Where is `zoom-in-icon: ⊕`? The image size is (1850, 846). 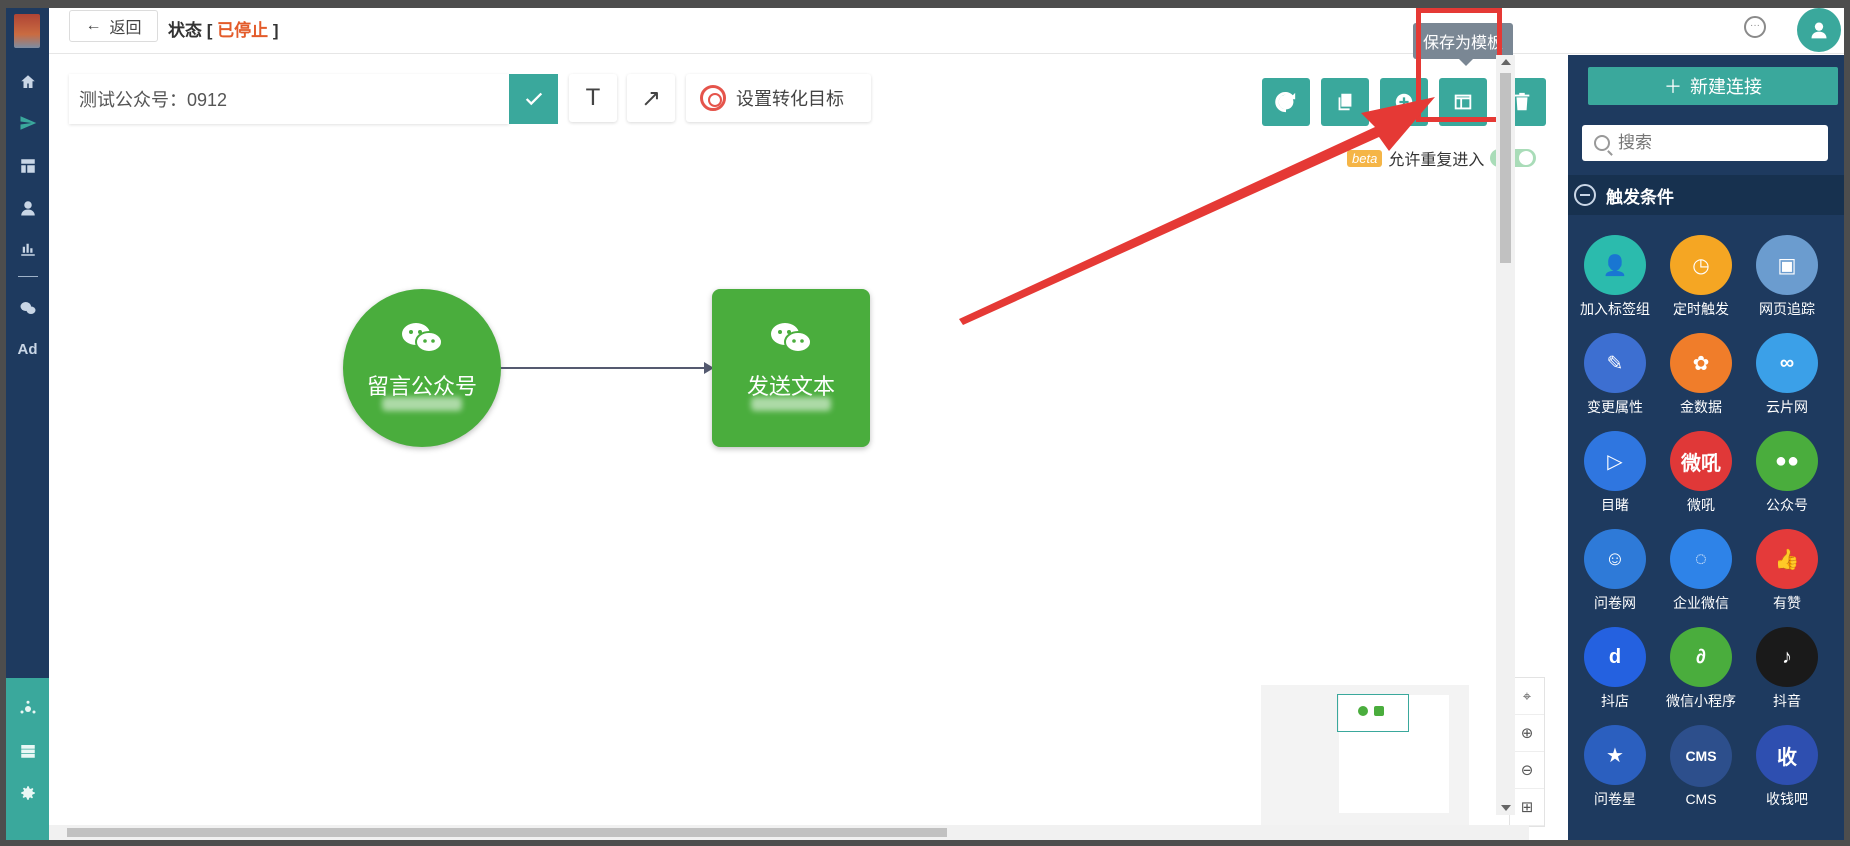
zoom-in-icon: ⊕ is located at coordinates (1527, 733).